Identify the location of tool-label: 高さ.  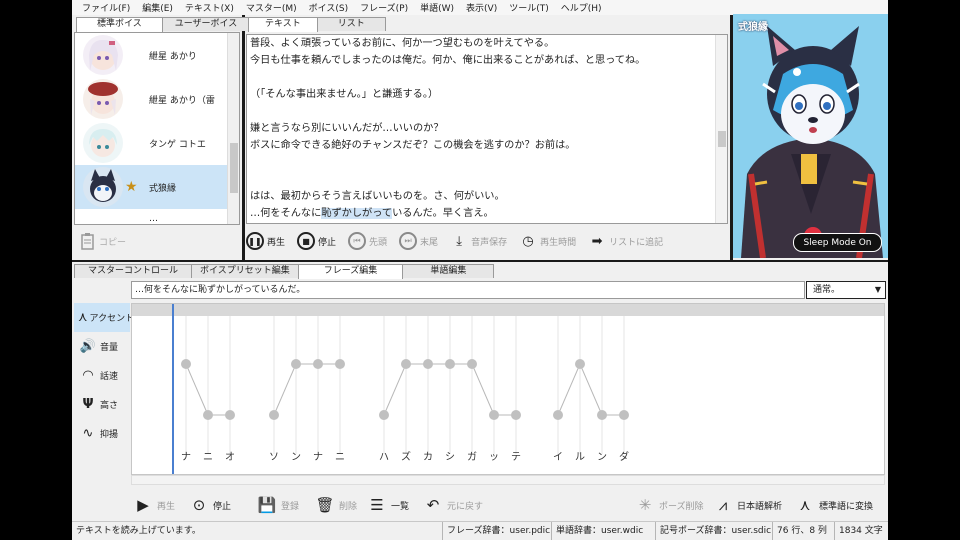
(109, 406).